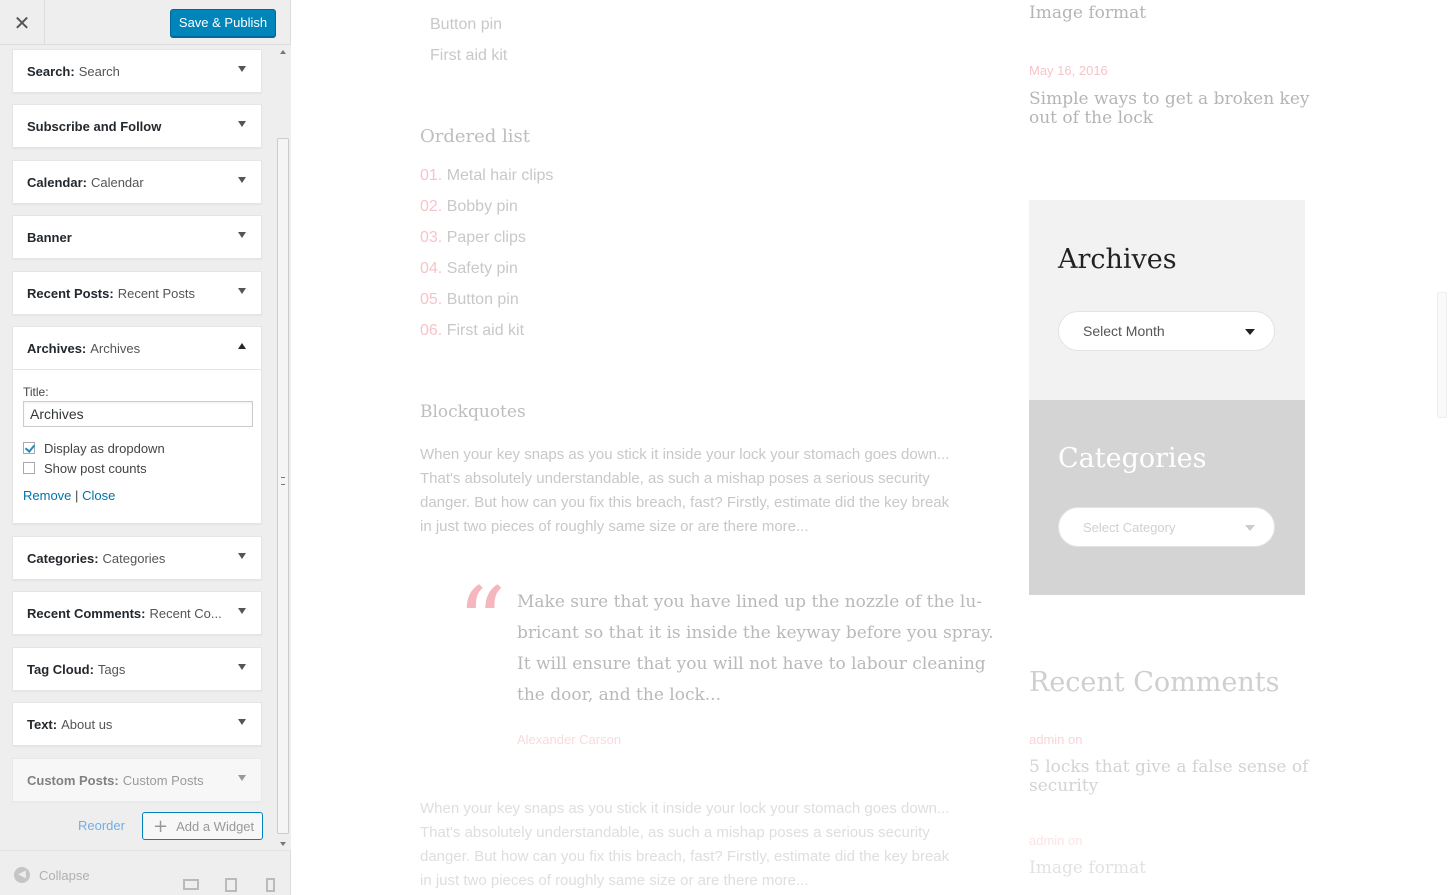 Image resolution: width=1449 pixels, height=895 pixels. What do you see at coordinates (1442, 447) in the screenshot?
I see `preview-scrollbar` at bounding box center [1442, 447].